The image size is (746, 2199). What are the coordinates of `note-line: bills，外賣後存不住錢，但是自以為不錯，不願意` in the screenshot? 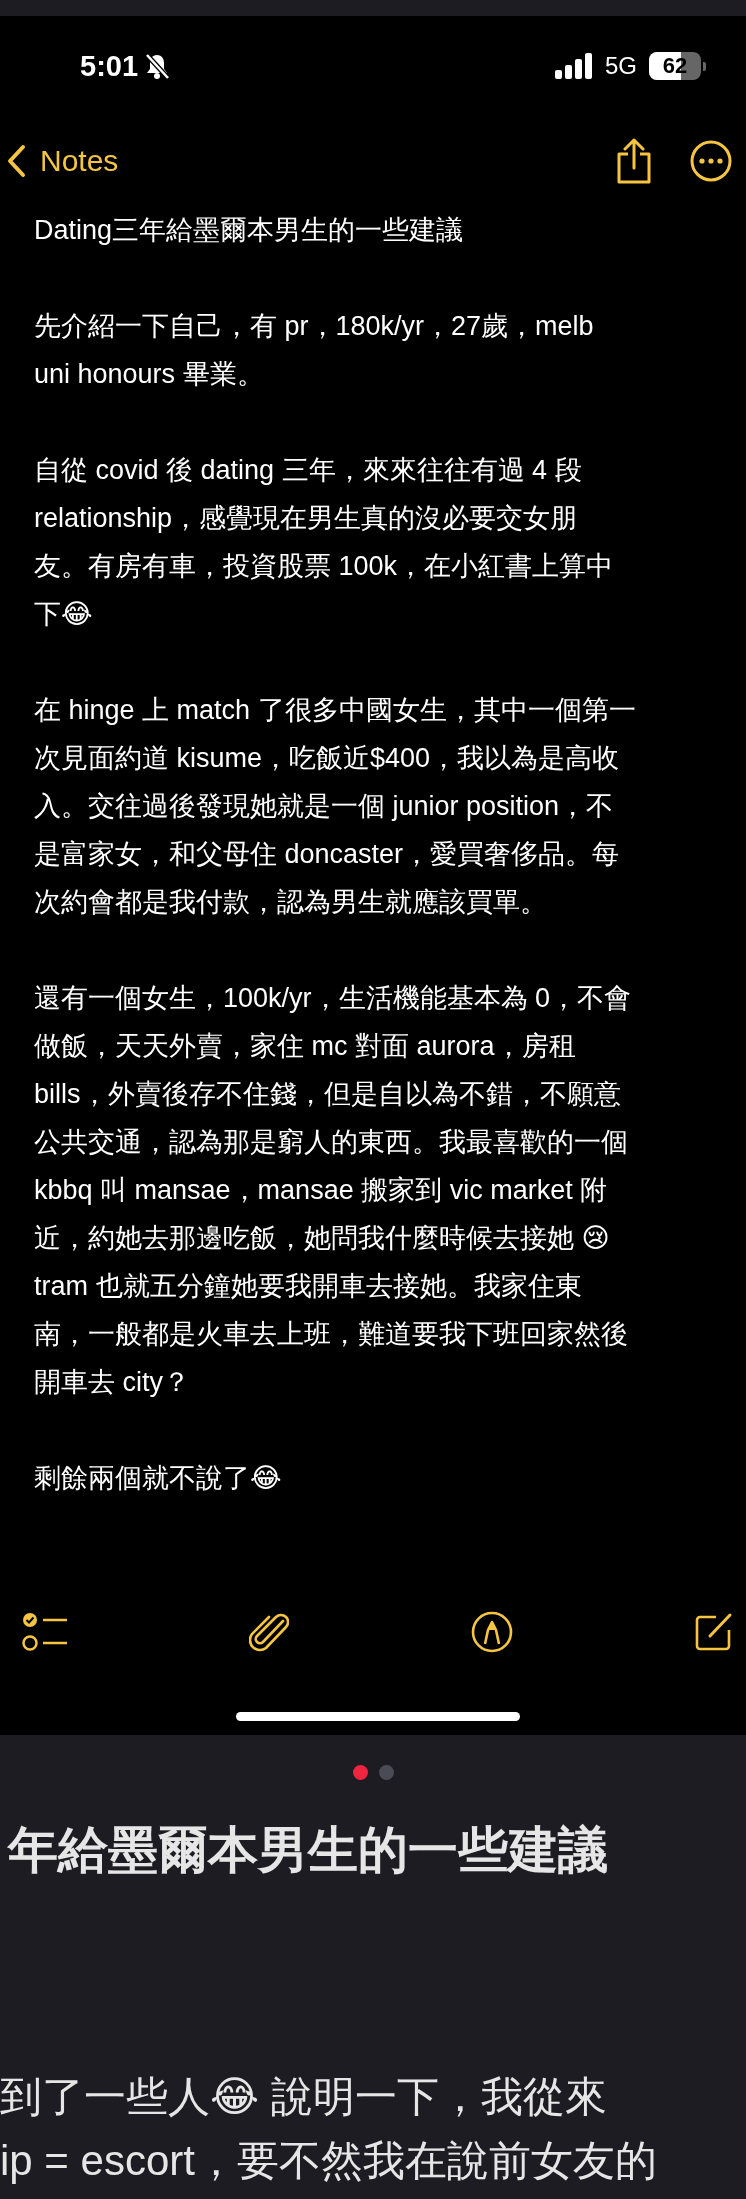 It's located at (327, 1094).